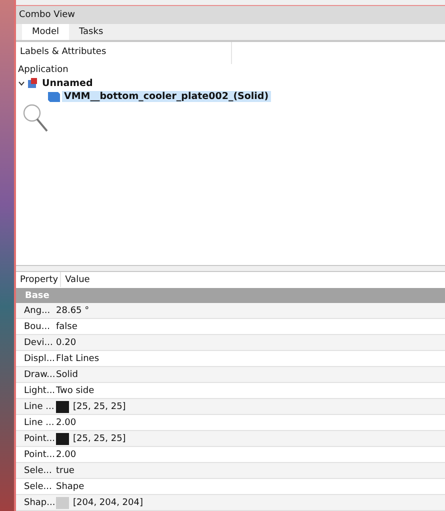 This screenshot has width=445, height=511. What do you see at coordinates (230, 14) in the screenshot?
I see `panel-title: Combo View` at bounding box center [230, 14].